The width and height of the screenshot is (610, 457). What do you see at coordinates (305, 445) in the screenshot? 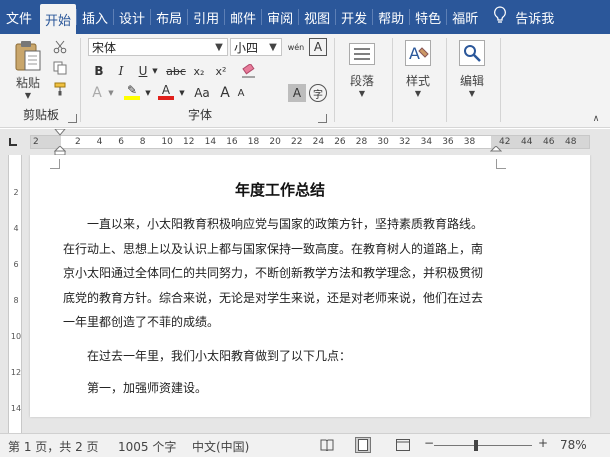
I see `status-bar: 第 1 页，共 2 页 1005 个字 中文(中国) − + 78%` at bounding box center [305, 445].